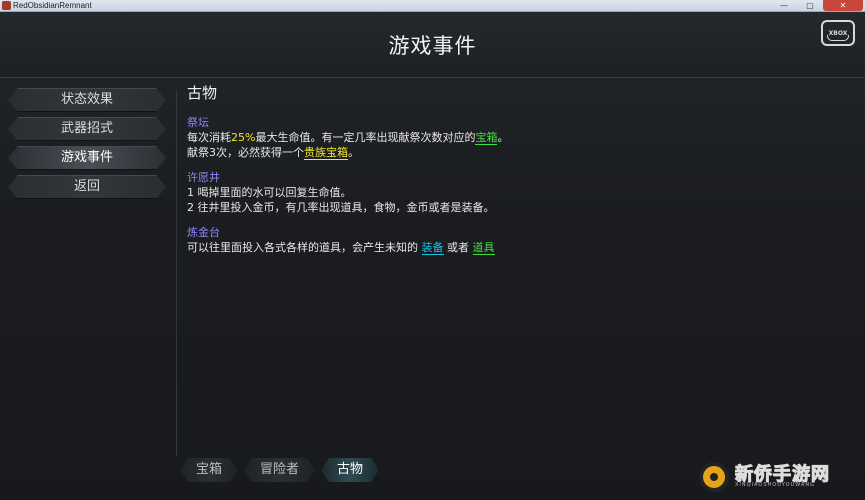 The image size is (865, 500). Describe the element at coordinates (243, 137) in the screenshot. I see `highlight-percent: 25%` at that location.